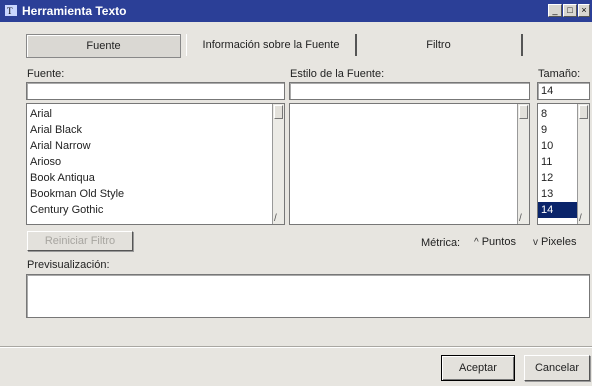  Describe the element at coordinates (476, 242) in the screenshot. I see `radio-unselected-icon: ^` at that location.